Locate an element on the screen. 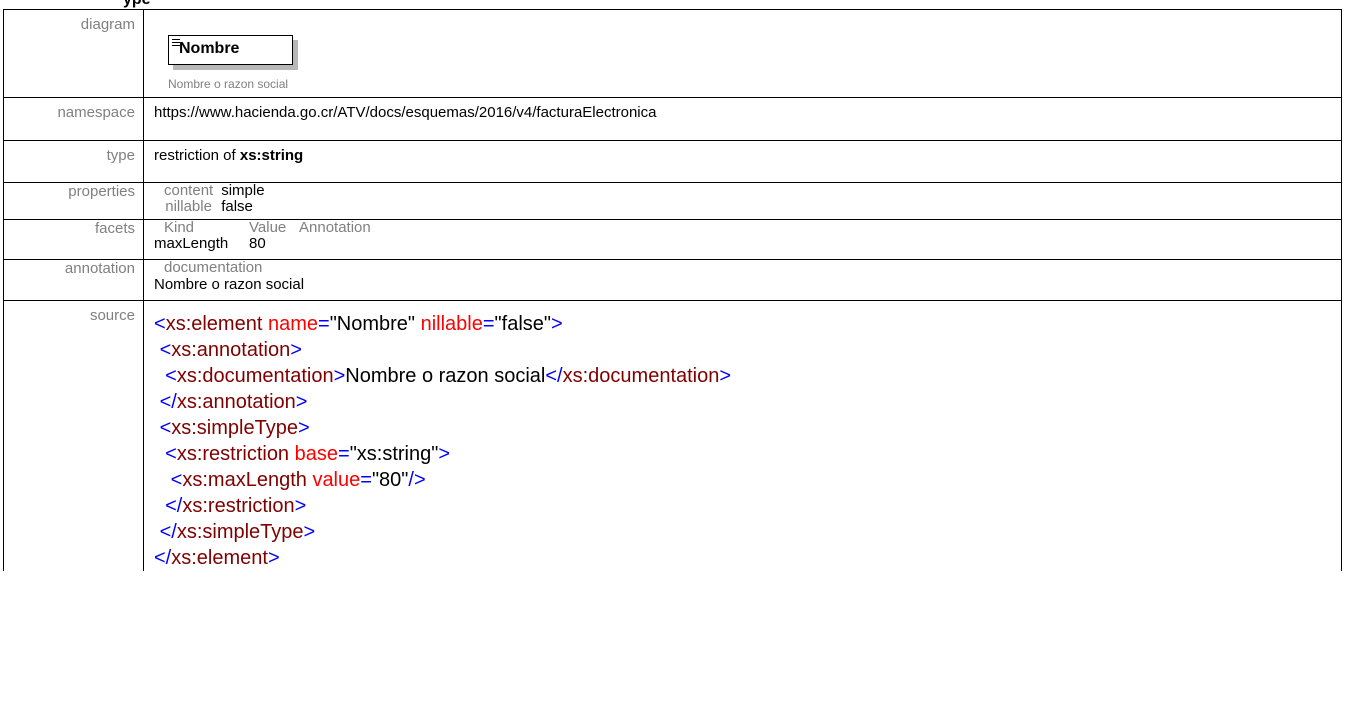  source-line: </xs:simpleType> is located at coordinates (742, 532).